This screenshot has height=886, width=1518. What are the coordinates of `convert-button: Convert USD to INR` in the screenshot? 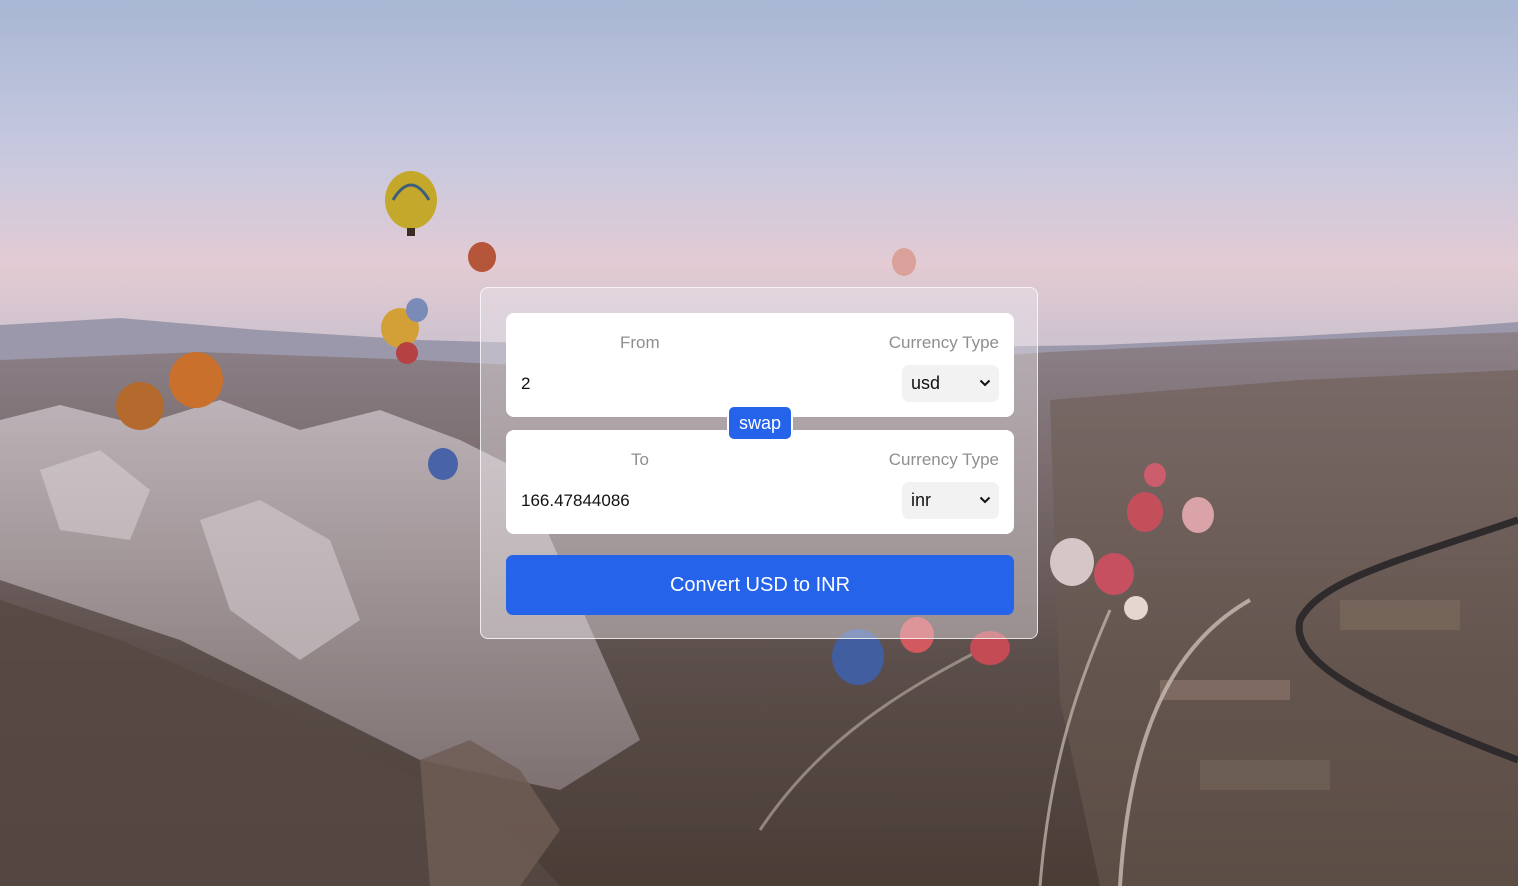 It's located at (760, 585).